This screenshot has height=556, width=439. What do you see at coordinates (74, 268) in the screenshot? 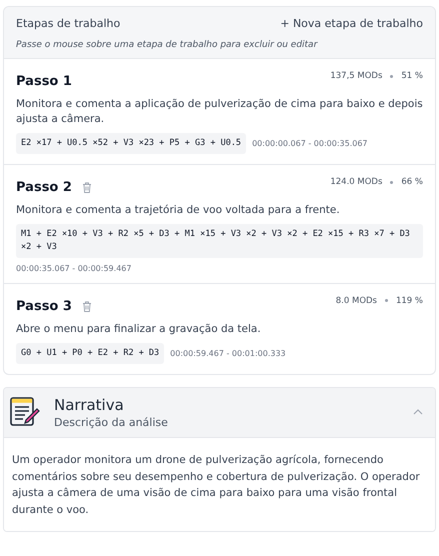
I see `time-range: 00:00:35.067 - 00:00:59.467` at bounding box center [74, 268].